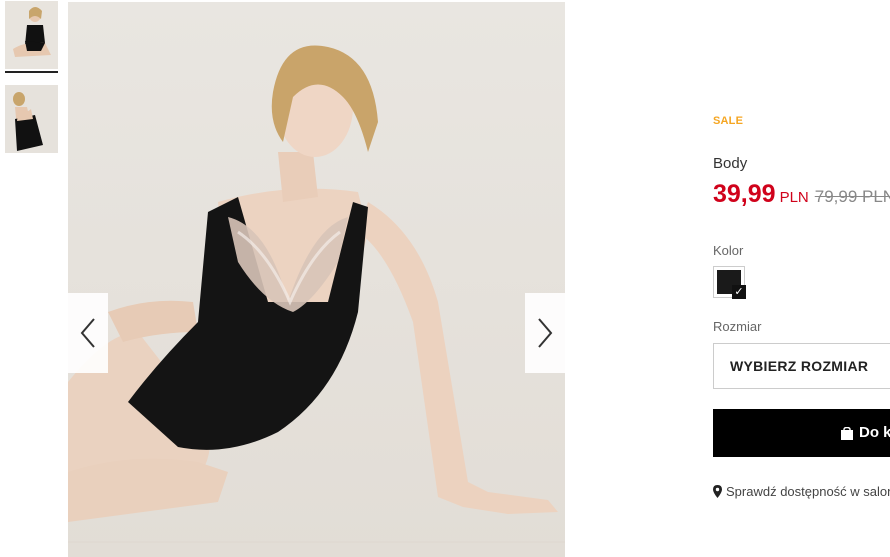  I want to click on store-availability-text: Sprawdź dostępność w salonie, so click(808, 491).